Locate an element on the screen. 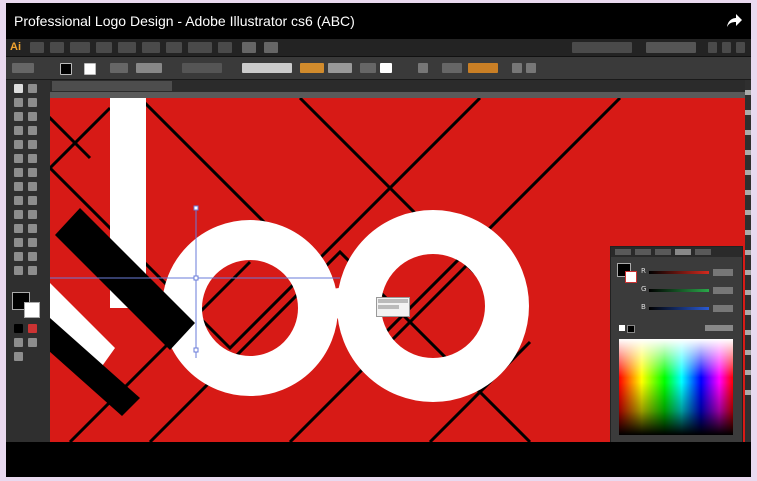 The height and width of the screenshot is (481, 757). menu-file is located at coordinates (37, 47).